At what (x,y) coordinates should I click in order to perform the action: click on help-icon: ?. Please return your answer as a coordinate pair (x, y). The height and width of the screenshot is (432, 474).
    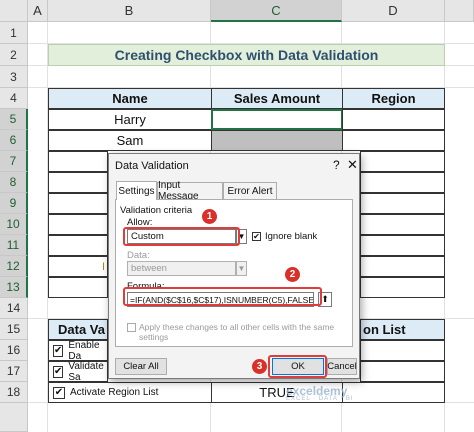
    Looking at the image, I should click on (336, 165).